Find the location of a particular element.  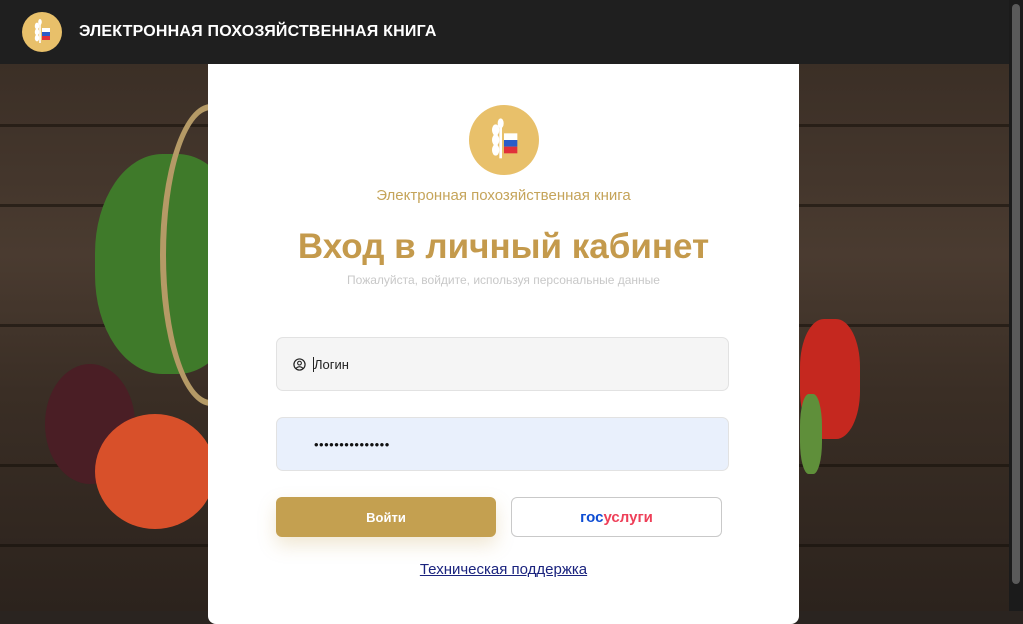

card-subtitle: Электронная похозяйственная книга is located at coordinates (503, 195).